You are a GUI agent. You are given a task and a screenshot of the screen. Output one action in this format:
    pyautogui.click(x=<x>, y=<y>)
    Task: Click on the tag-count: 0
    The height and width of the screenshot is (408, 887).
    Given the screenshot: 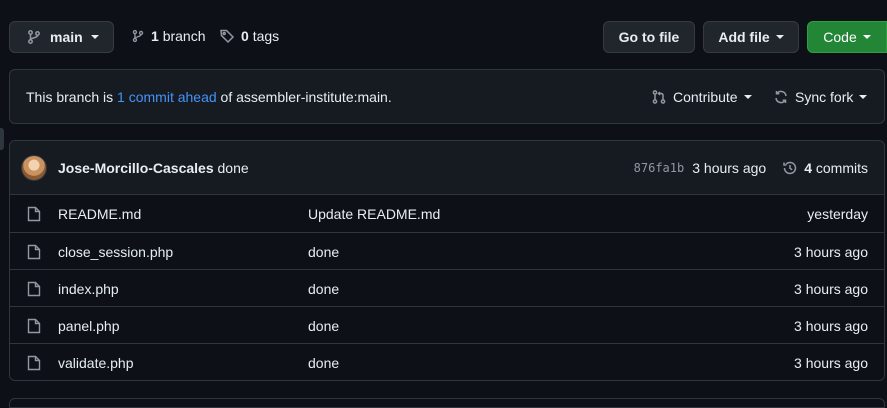 What is the action you would take?
    pyautogui.click(x=245, y=36)
    